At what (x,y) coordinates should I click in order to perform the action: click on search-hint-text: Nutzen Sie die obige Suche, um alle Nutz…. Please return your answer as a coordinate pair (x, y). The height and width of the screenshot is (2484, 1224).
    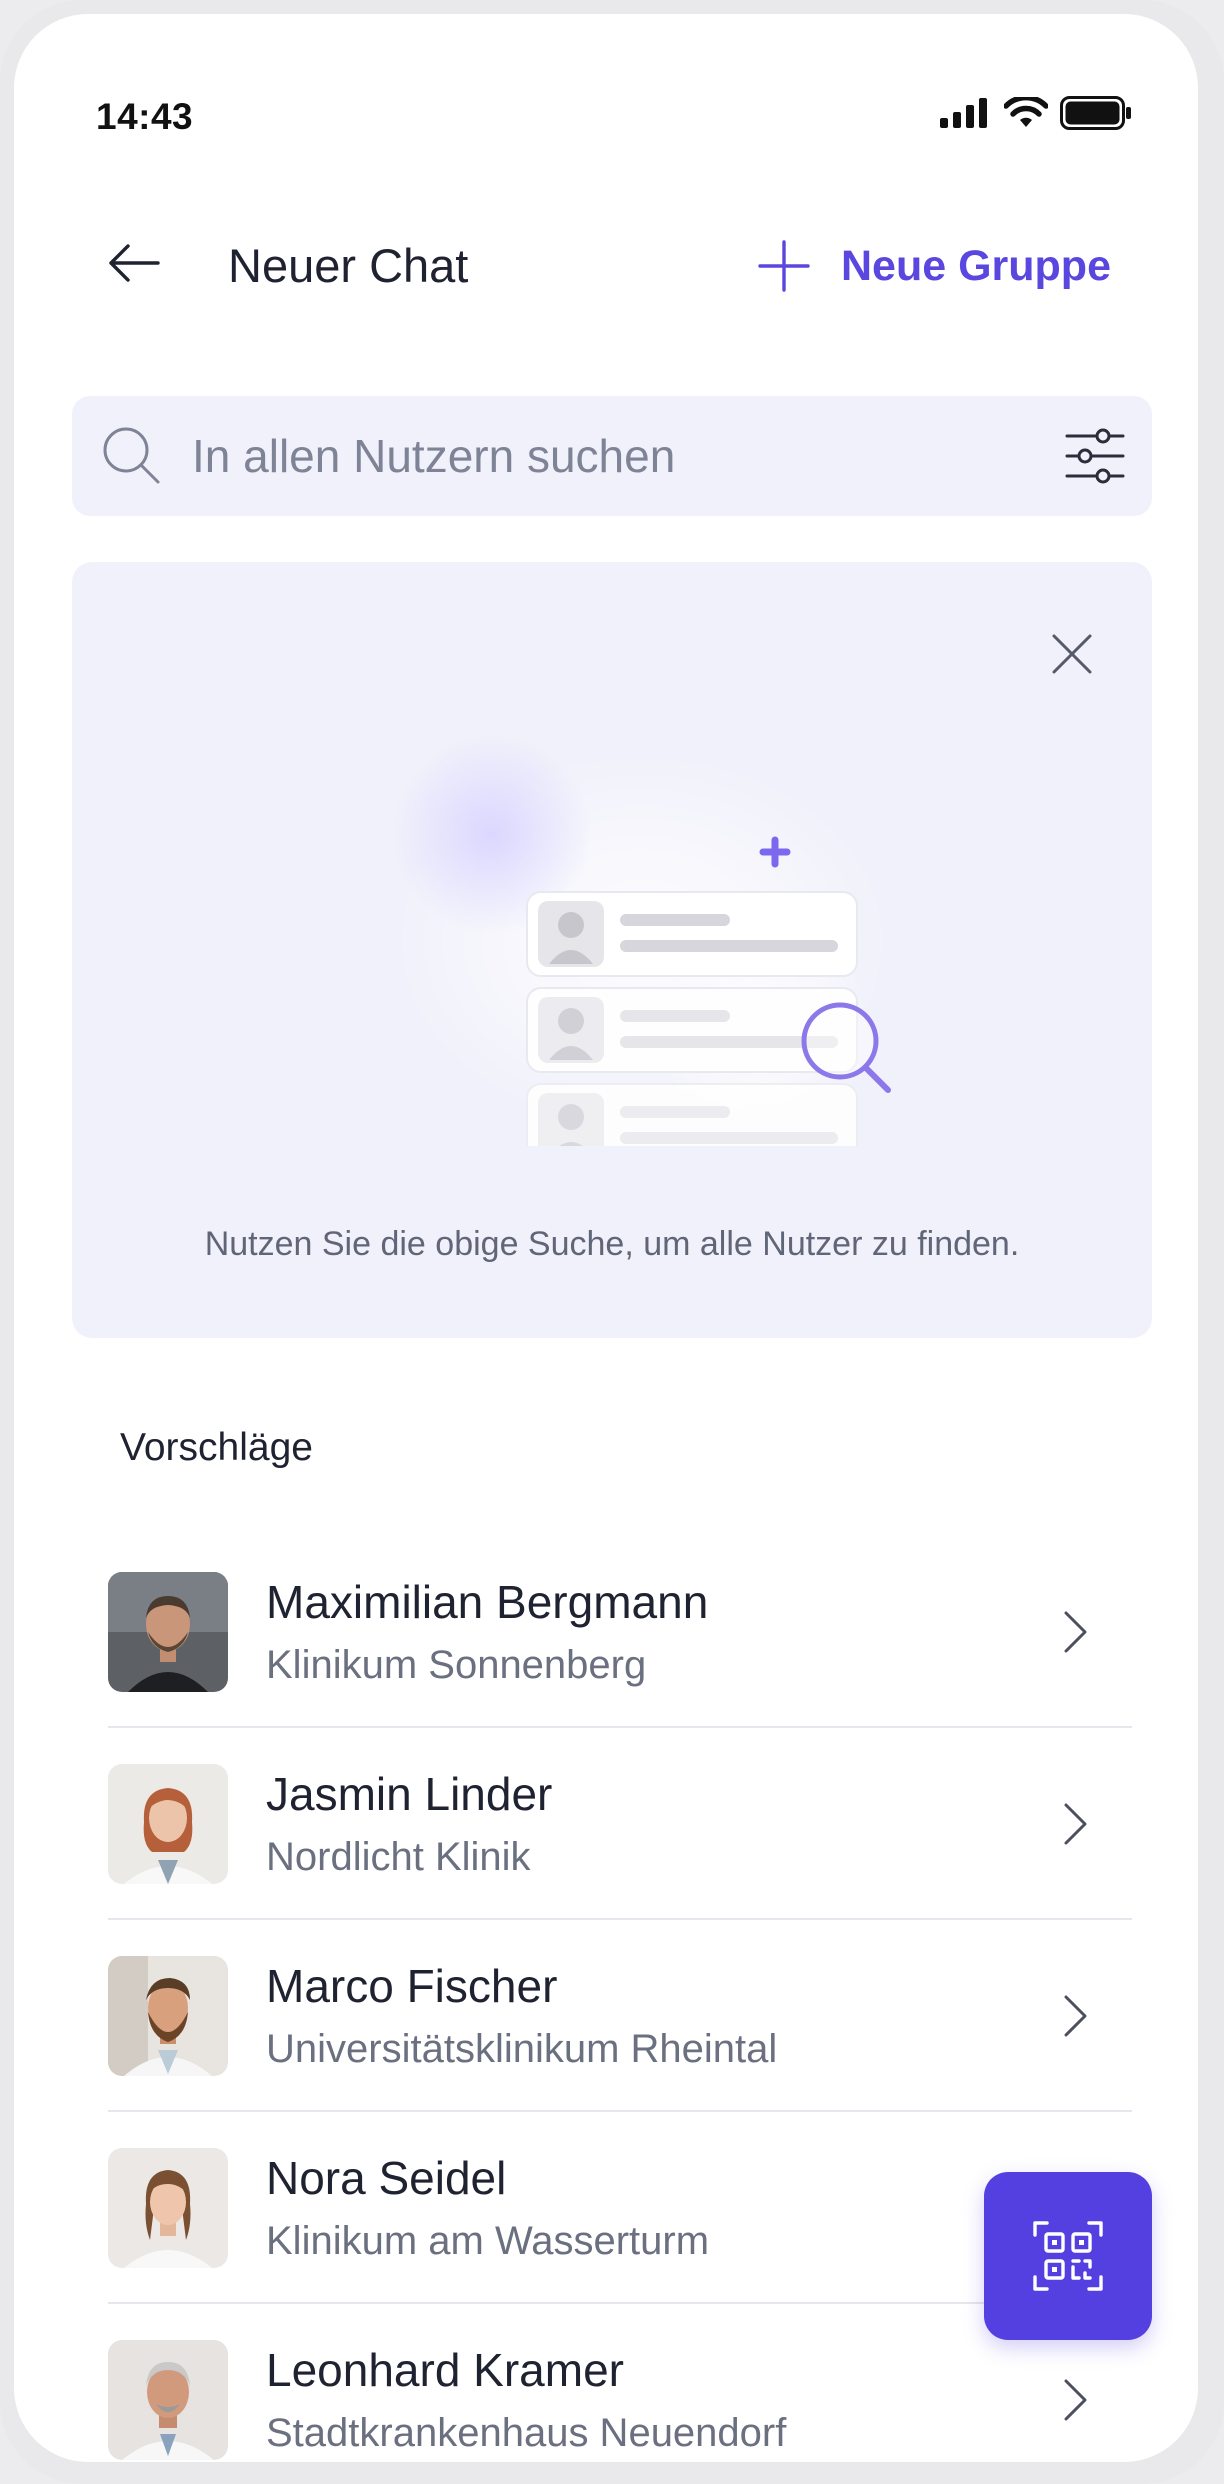
    Looking at the image, I should click on (612, 1244).